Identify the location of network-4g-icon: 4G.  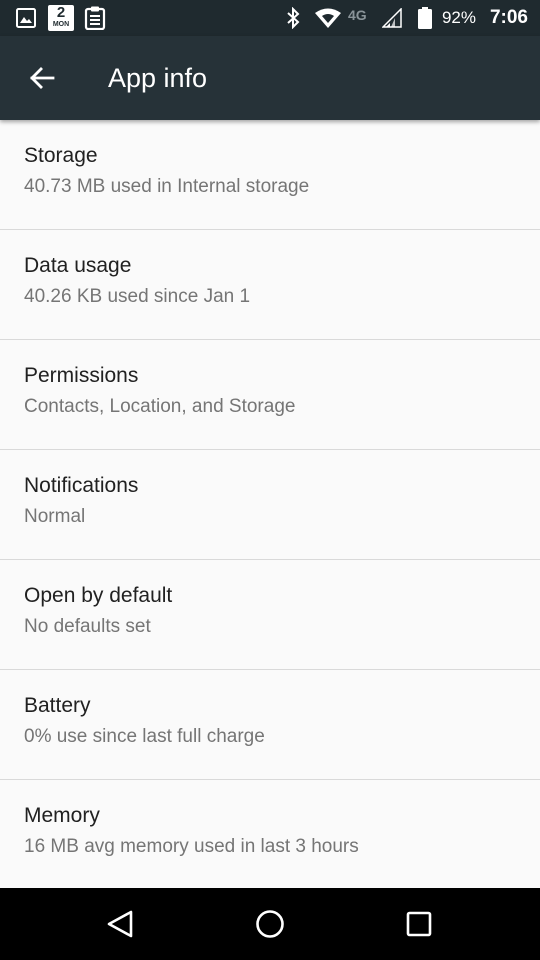
(365, 18).